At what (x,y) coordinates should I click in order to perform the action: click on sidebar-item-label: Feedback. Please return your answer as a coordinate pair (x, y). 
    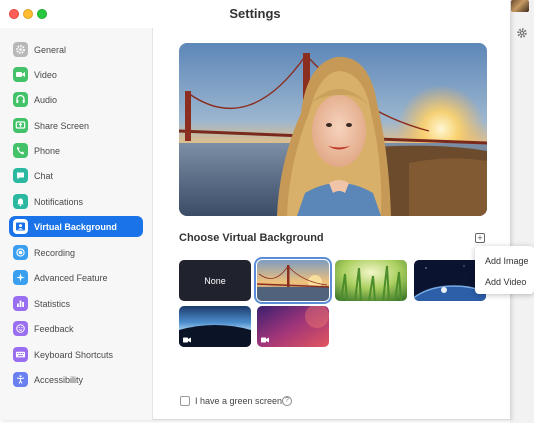
    Looking at the image, I should click on (54, 328).